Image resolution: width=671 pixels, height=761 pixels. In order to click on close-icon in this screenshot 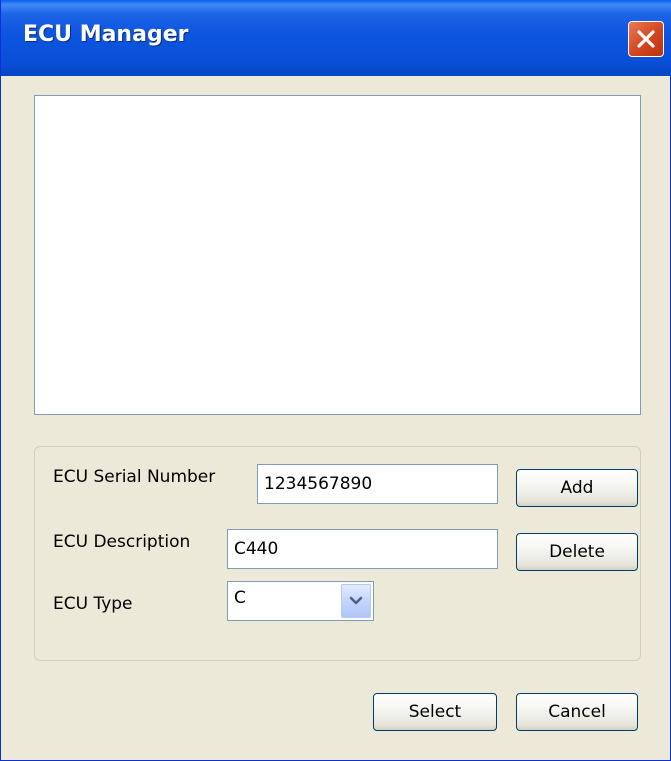, I will do `click(646, 39)`.